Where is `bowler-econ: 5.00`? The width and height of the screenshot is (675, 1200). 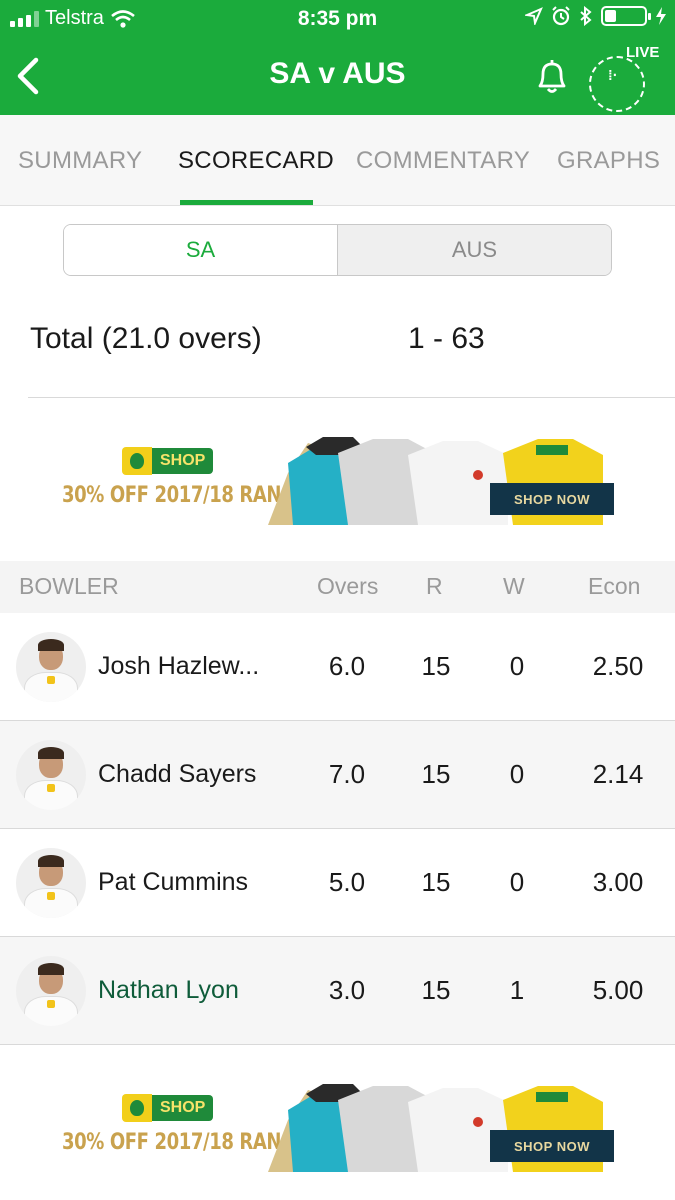 bowler-econ: 5.00 is located at coordinates (618, 990).